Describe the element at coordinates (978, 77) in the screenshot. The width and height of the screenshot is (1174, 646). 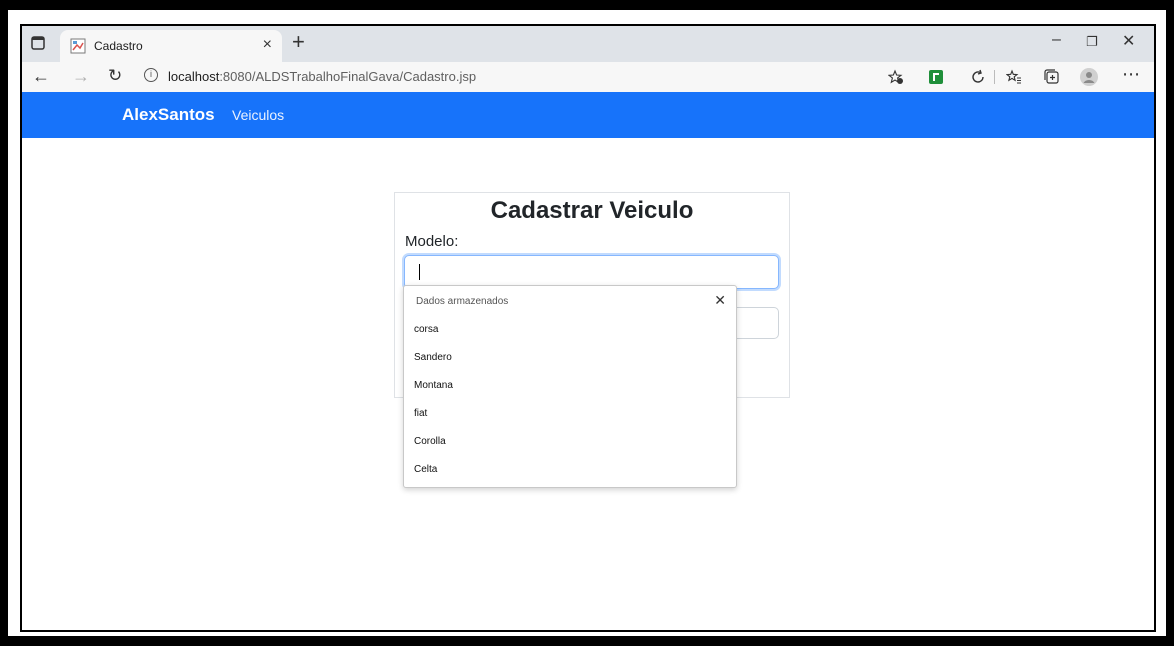
I see `refresh-extension-icon` at that location.